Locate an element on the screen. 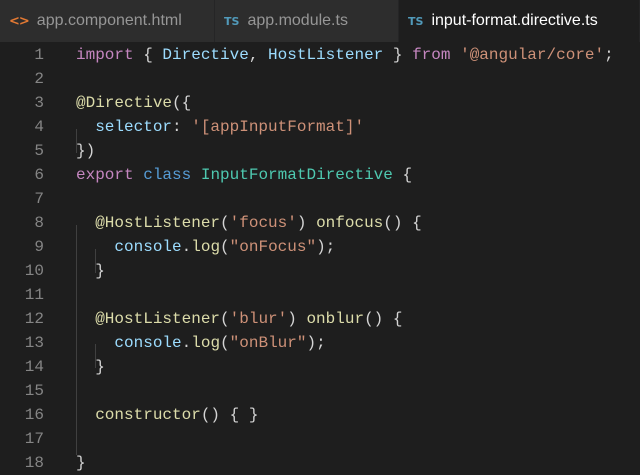 The width and height of the screenshot is (640, 475). code-line: 6 export class InputFormatDirective { is located at coordinates (320, 175).